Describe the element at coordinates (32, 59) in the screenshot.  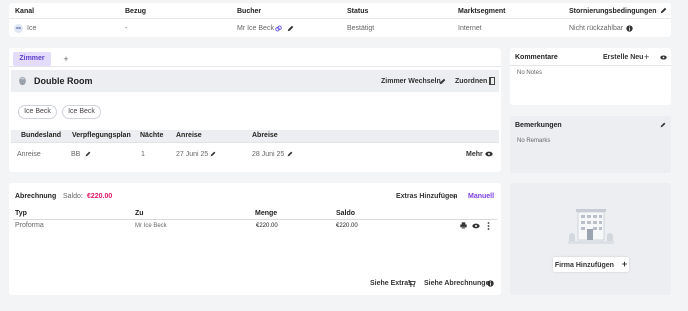
I see `tab-zimmer: Zimmer` at that location.